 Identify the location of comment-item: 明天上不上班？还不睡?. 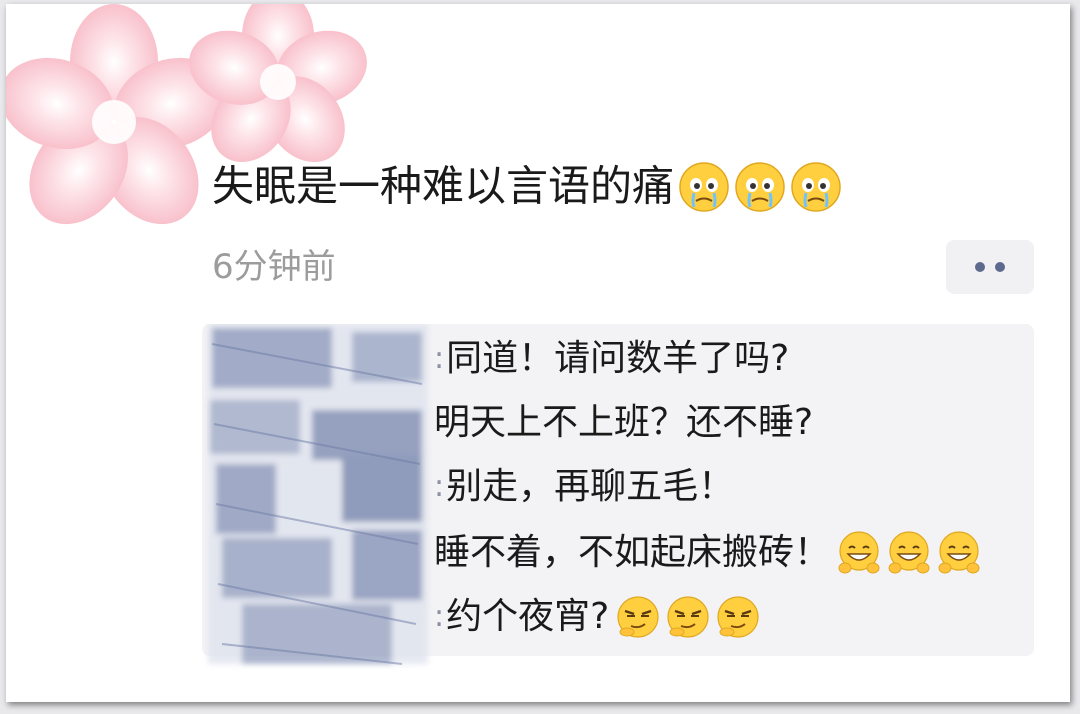
(623, 423).